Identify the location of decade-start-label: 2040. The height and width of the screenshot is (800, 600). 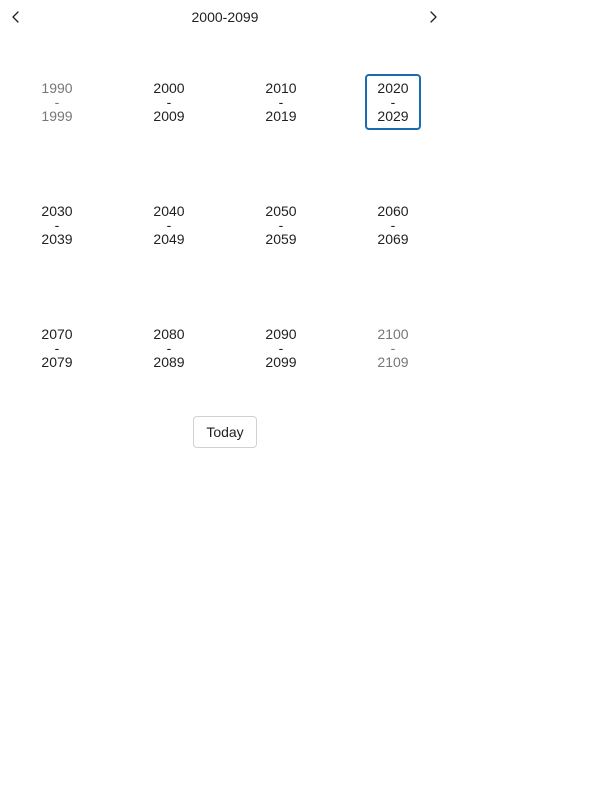
(169, 211).